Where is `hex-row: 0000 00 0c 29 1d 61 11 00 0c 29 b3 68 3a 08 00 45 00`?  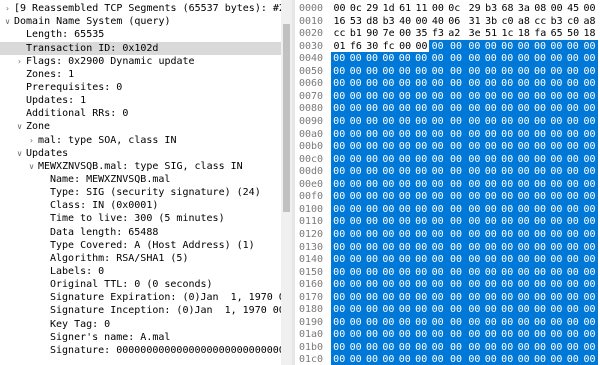
hex-row: 0000 00 0c 29 1d 61 11 00 0c 29 b3 68 3a 08 00 45 00 is located at coordinates (447, 8).